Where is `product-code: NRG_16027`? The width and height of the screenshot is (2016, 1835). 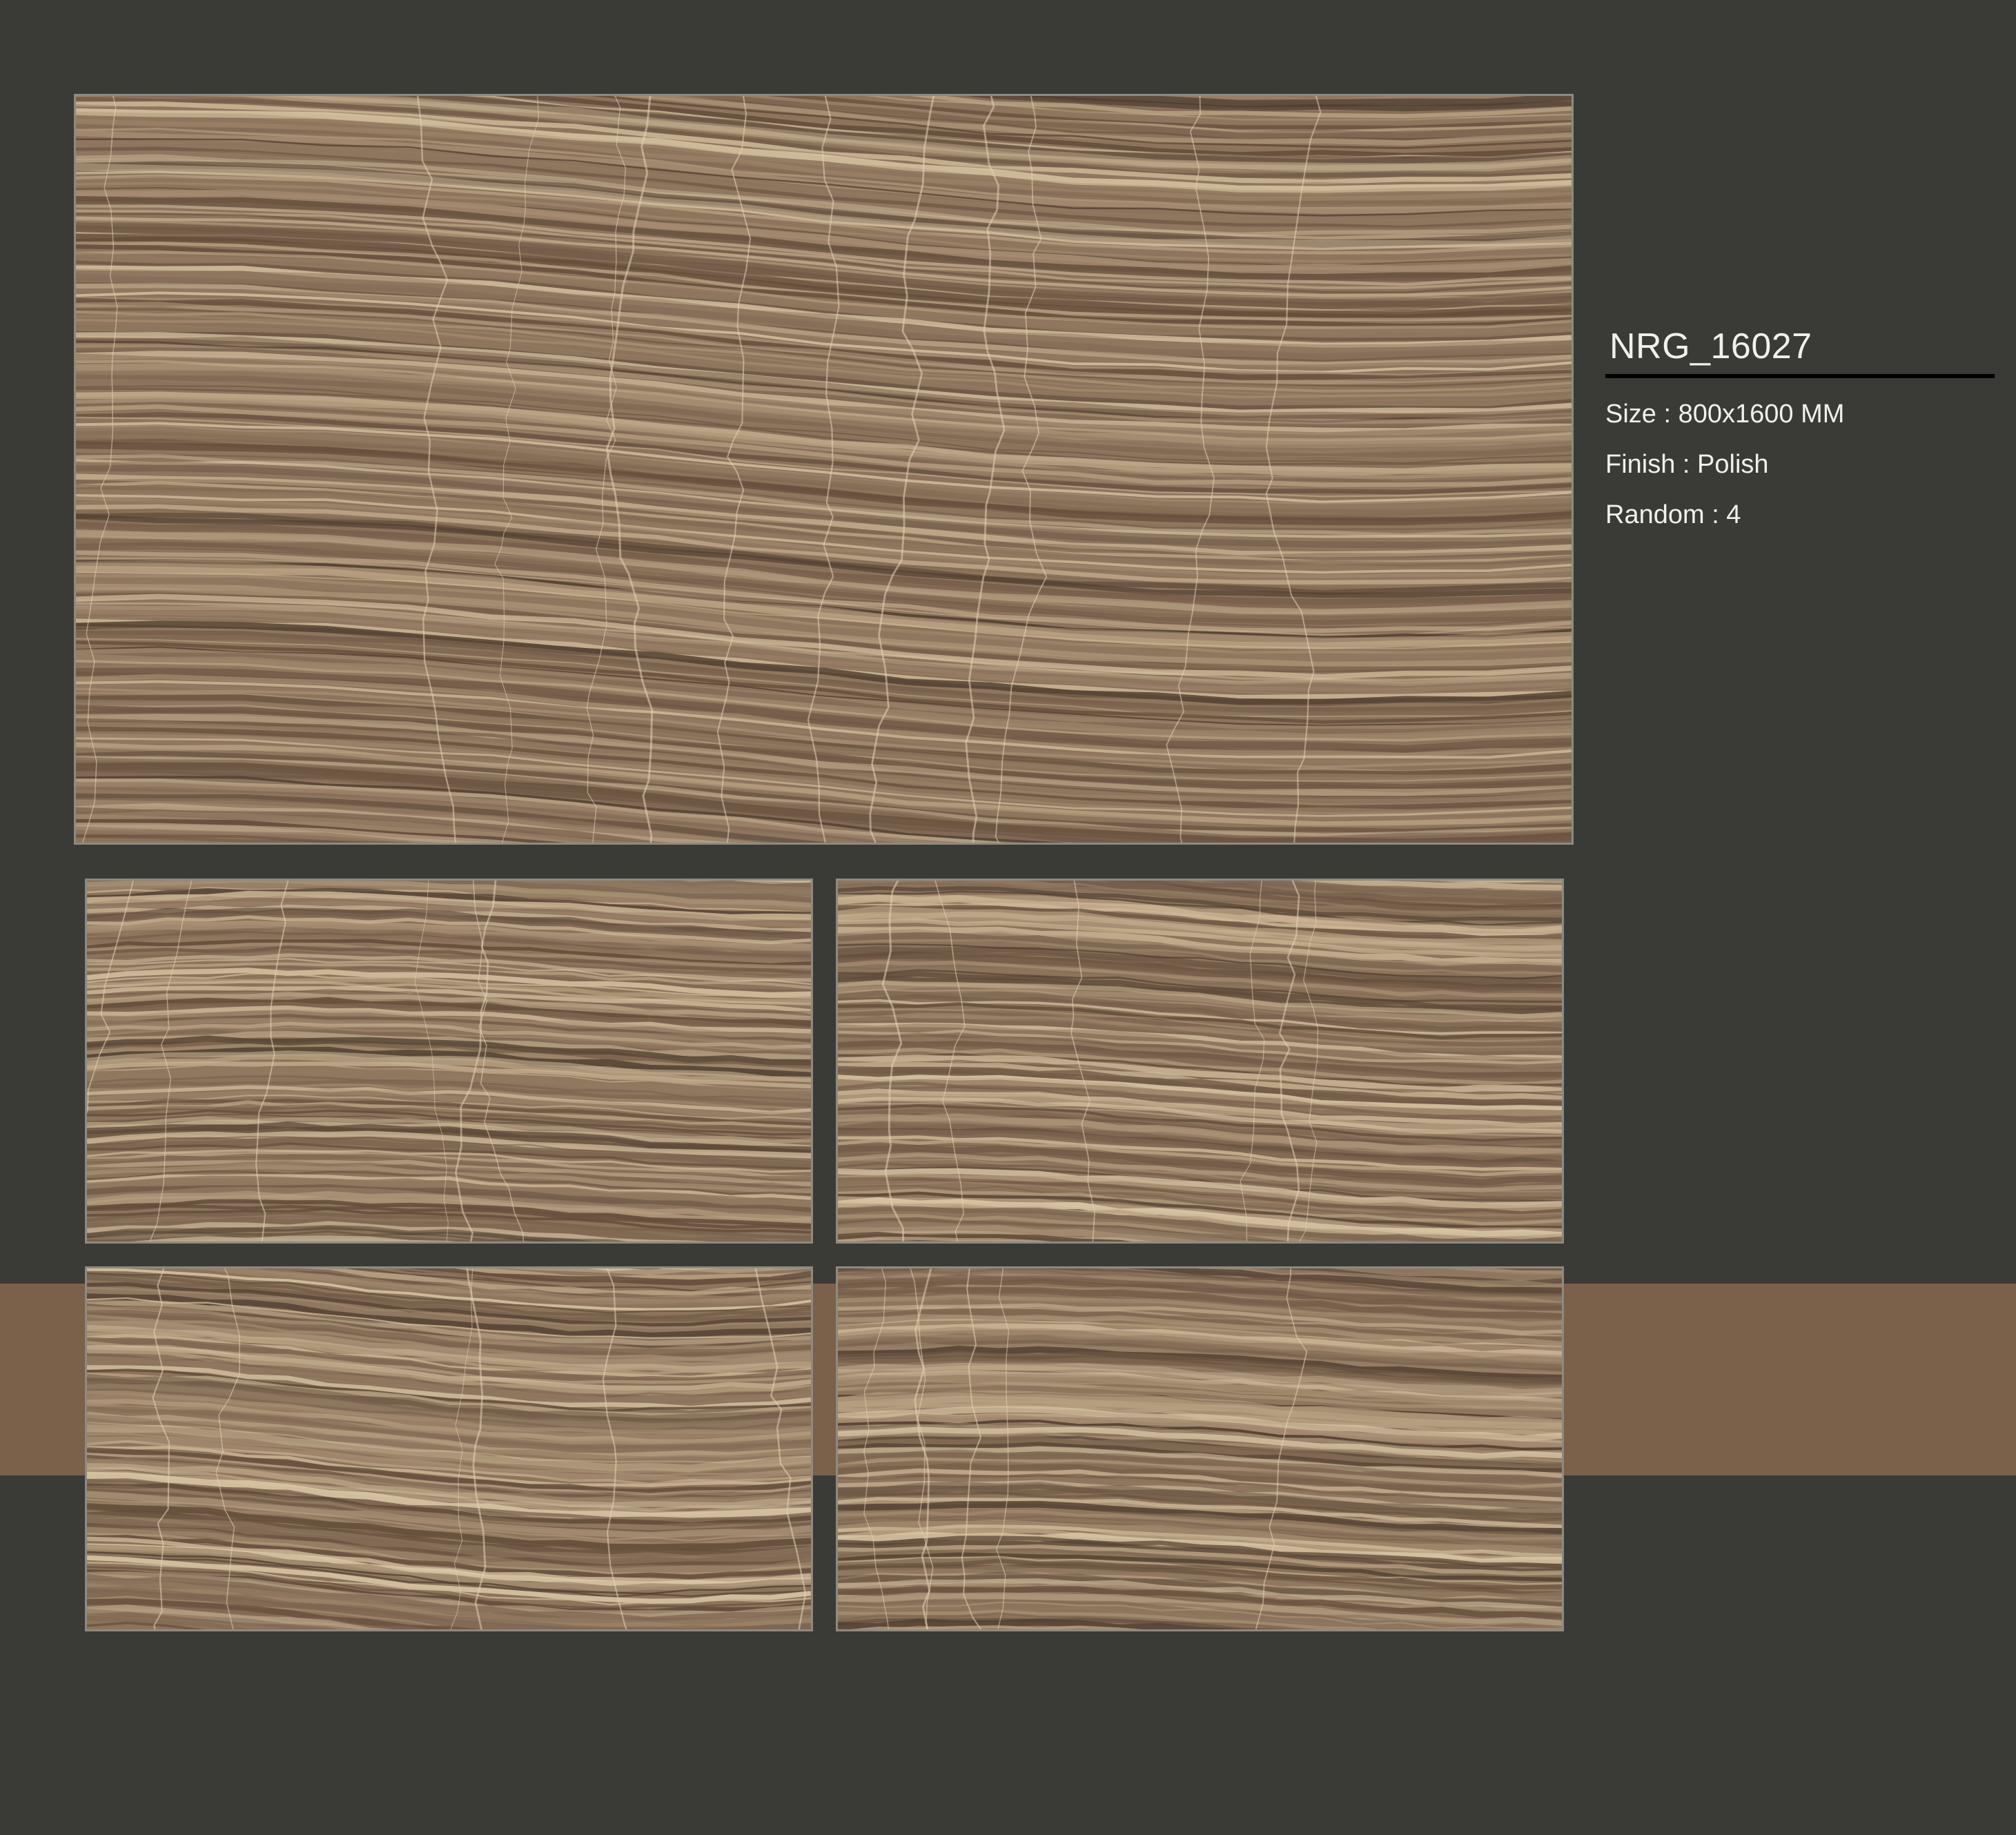 product-code: NRG_16027 is located at coordinates (1710, 346).